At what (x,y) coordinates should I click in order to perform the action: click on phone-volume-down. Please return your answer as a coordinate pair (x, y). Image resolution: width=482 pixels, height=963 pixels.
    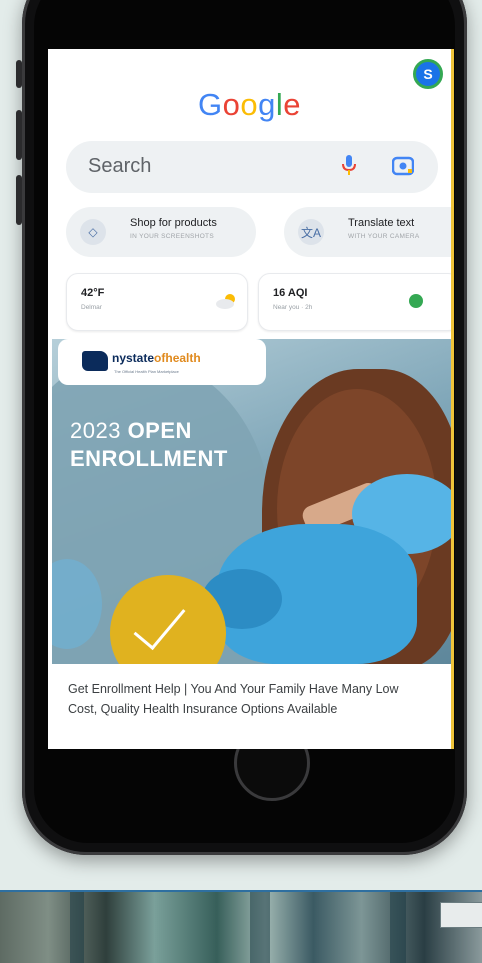
    Looking at the image, I should click on (19, 200).